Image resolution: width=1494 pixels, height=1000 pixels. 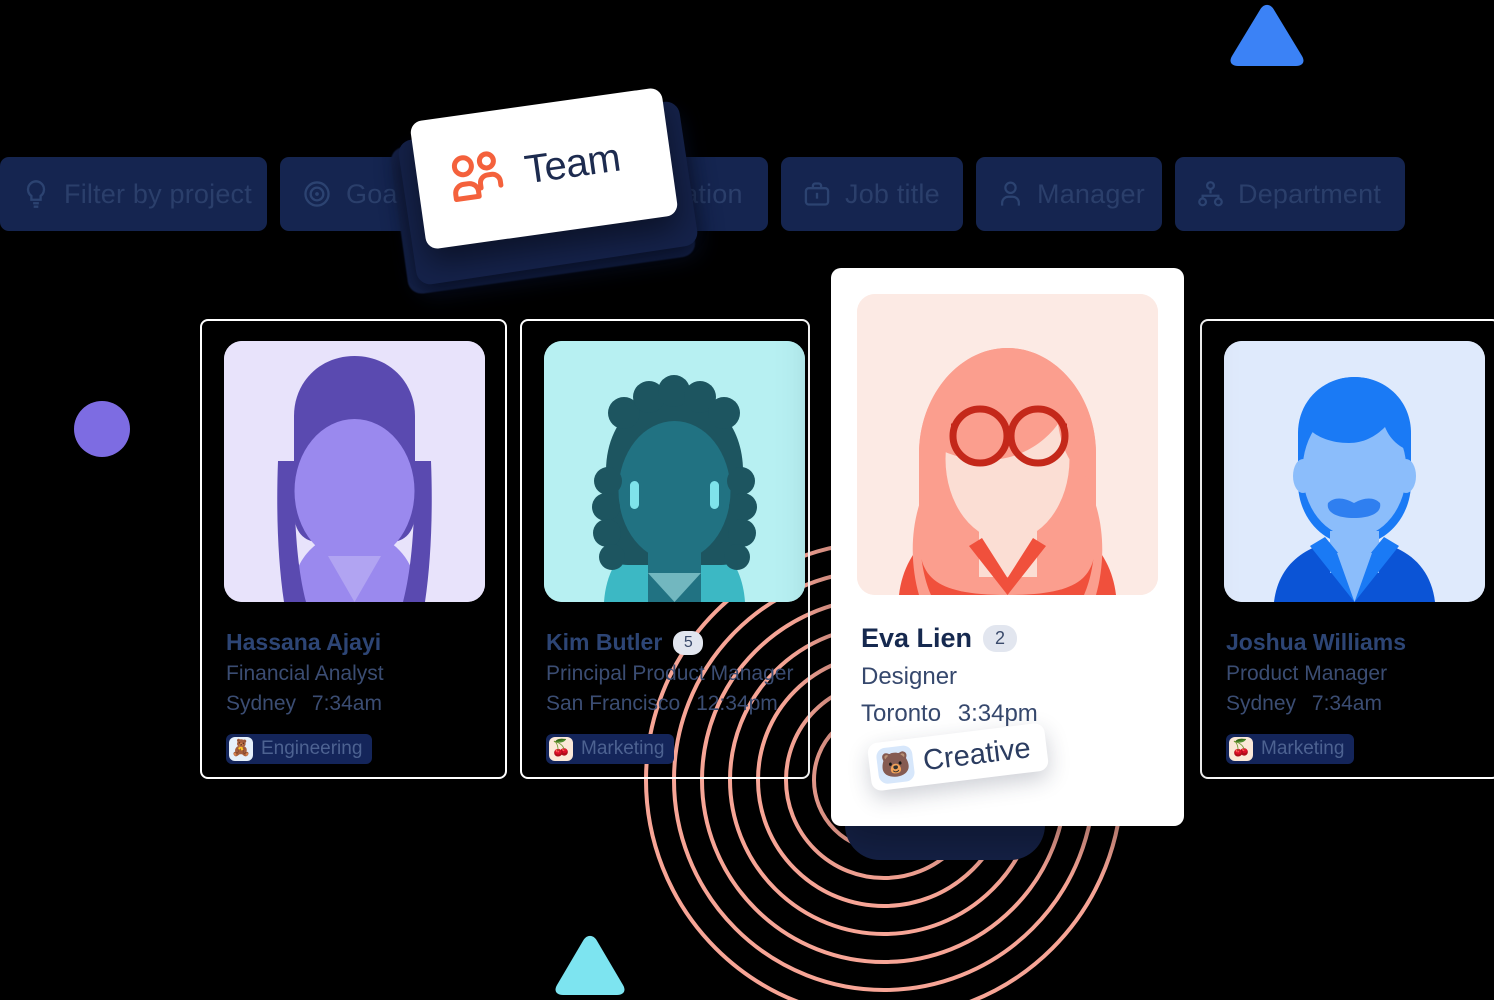 I want to click on tag-emoji-icon: 🐻, so click(x=895, y=764).